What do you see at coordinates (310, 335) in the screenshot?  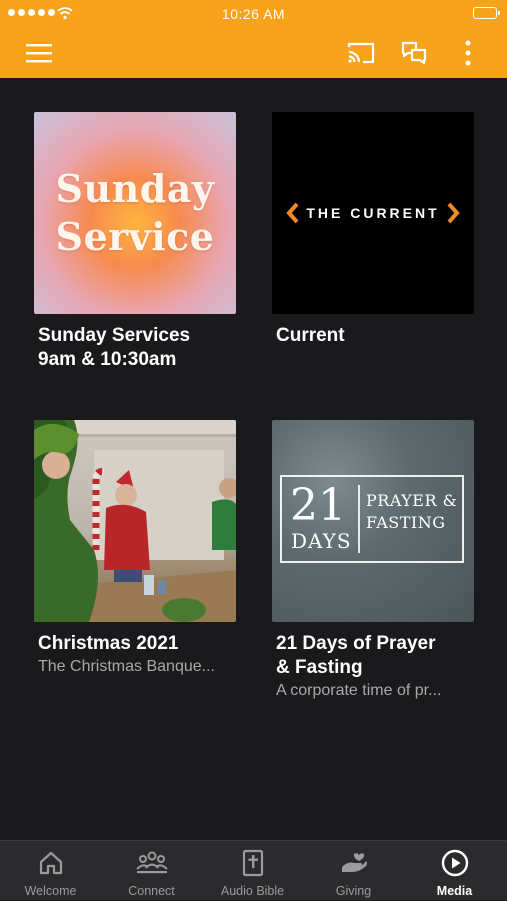 I see `card-title: Current` at bounding box center [310, 335].